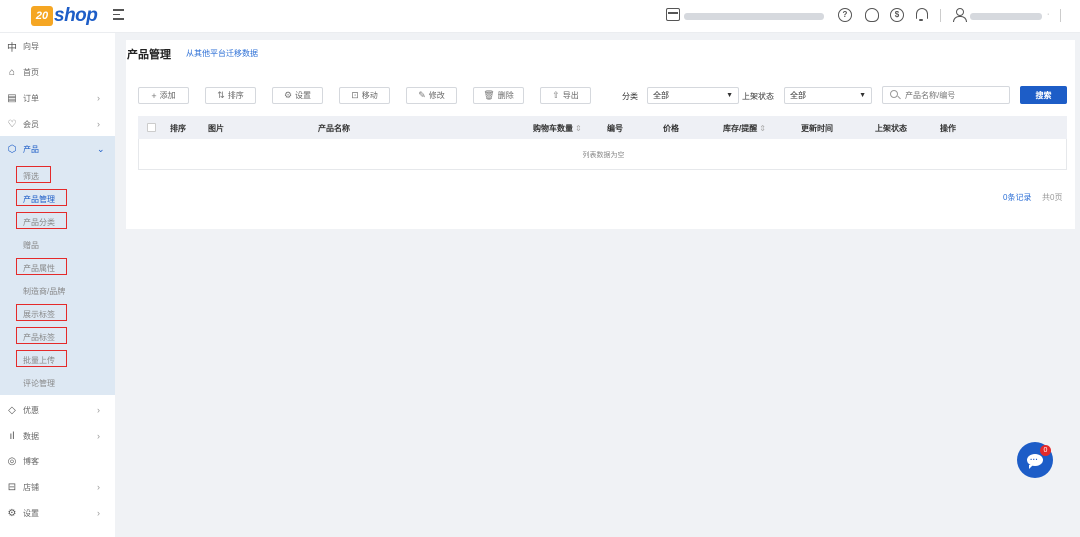 This screenshot has height=537, width=1080. Describe the element at coordinates (1048, 14) in the screenshot. I see `user-menu-caret-icon: ·` at that location.